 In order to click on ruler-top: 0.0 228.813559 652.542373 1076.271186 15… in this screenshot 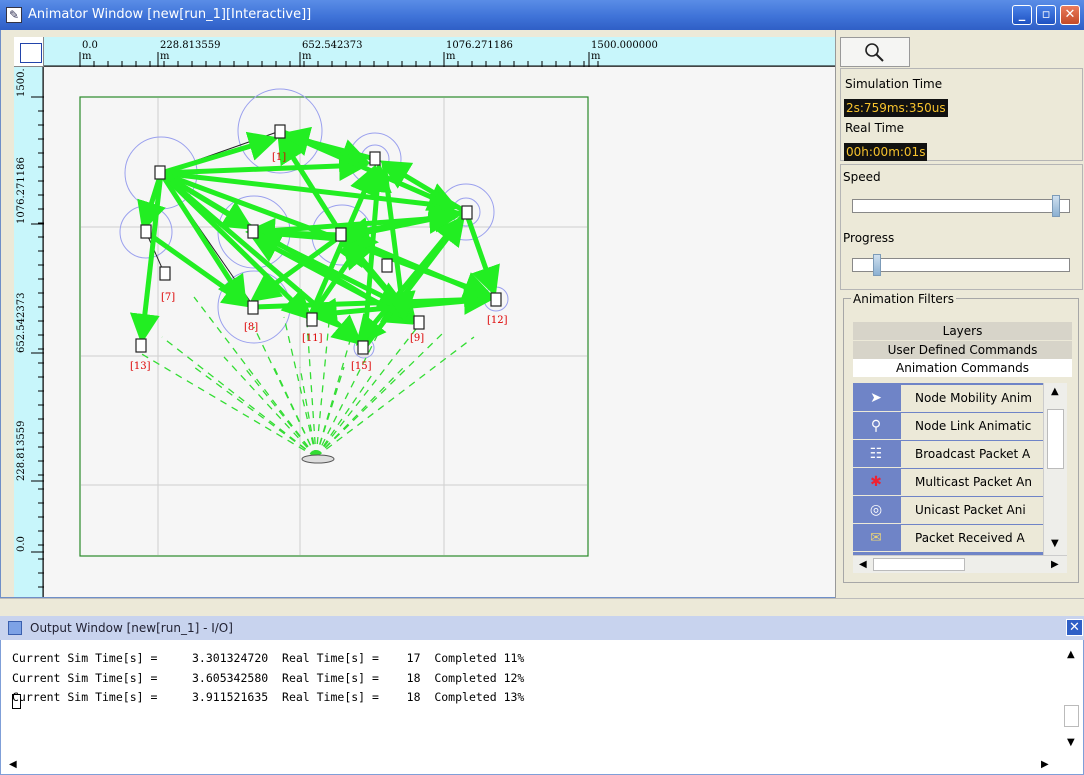, I will do `click(439, 52)`.